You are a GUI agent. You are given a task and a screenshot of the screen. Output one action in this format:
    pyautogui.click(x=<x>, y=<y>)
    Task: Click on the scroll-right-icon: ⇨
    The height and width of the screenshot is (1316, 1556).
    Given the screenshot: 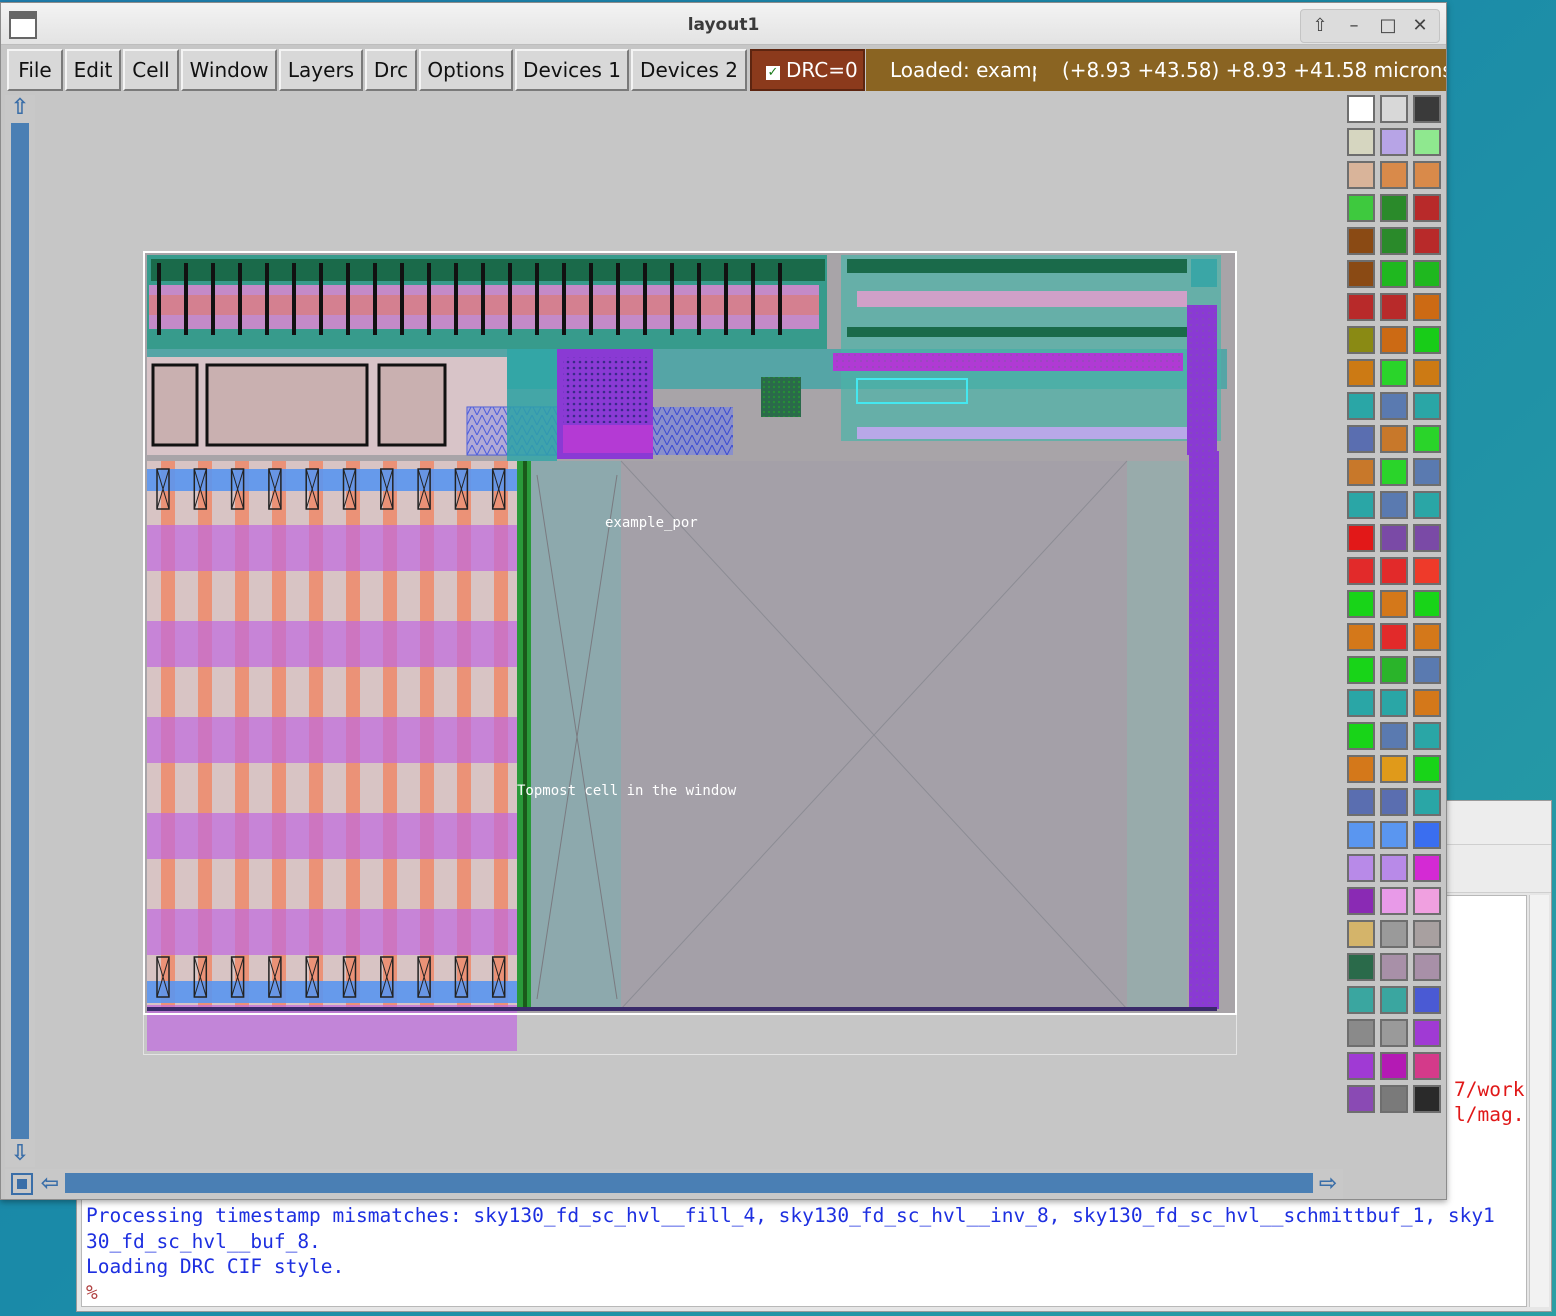 What is the action you would take?
    pyautogui.click(x=1328, y=1184)
    